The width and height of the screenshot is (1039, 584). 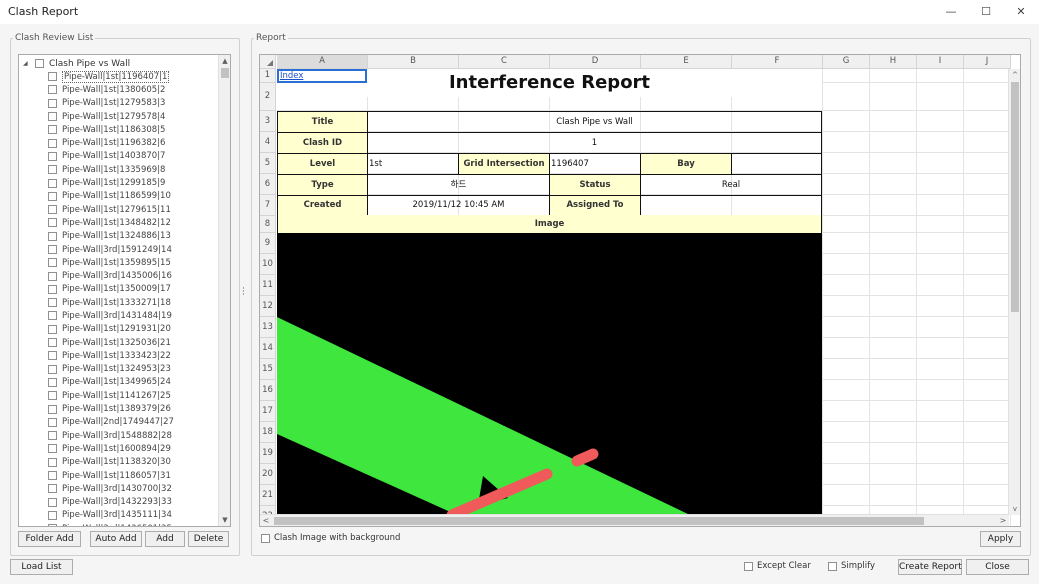 I want to click on tree-item: Pipe-Wall|1st|1186308|5, so click(x=135, y=129).